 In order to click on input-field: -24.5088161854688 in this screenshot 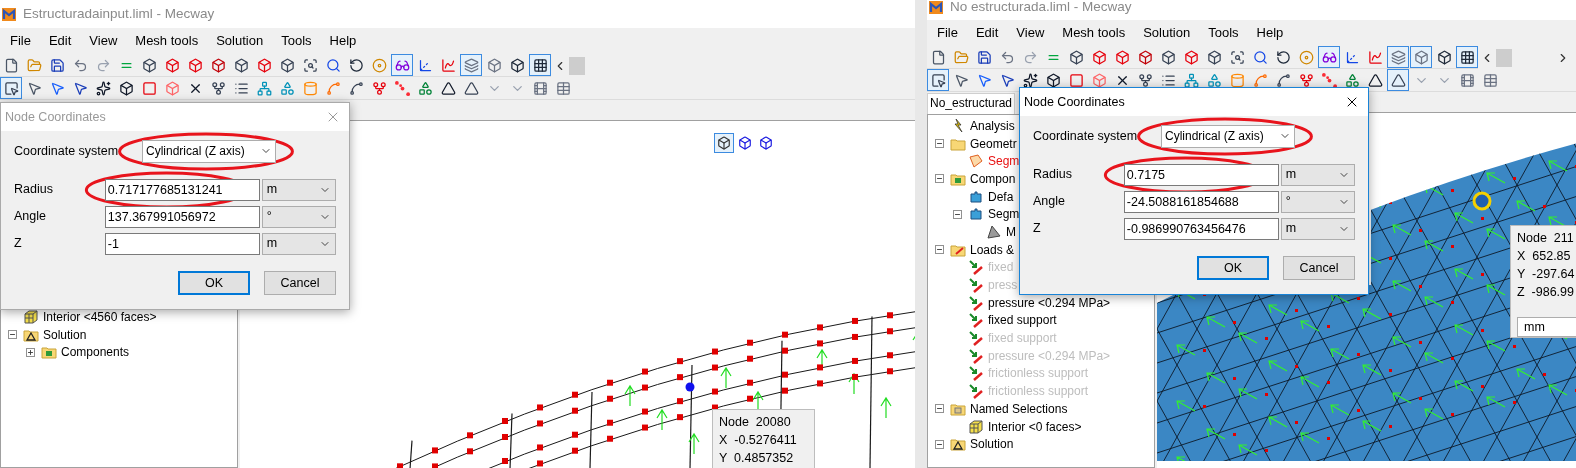, I will do `click(1201, 201)`.